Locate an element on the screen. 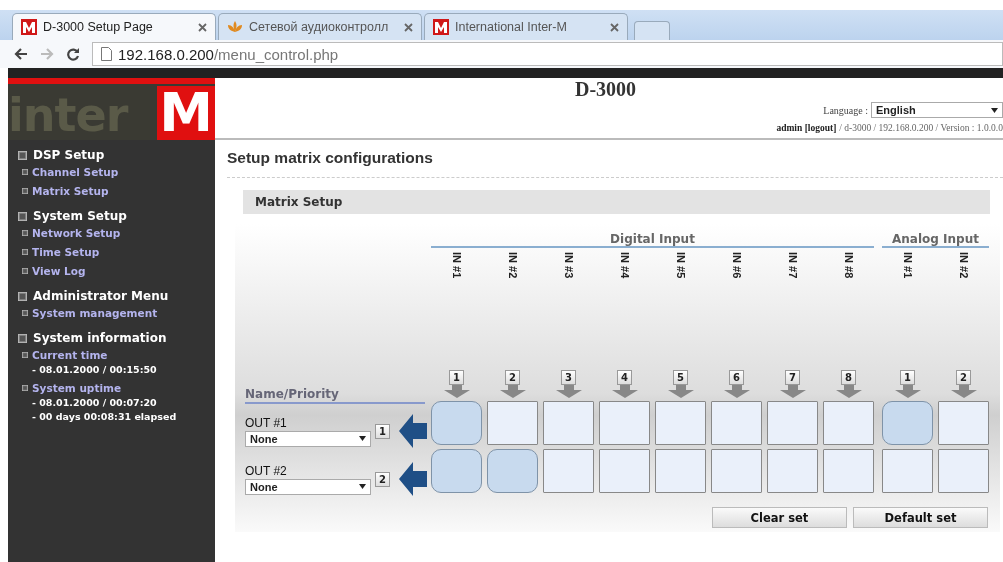 Image resolution: width=1003 pixels, height=562 pixels. input-label: IN #2 is located at coordinates (963, 266).